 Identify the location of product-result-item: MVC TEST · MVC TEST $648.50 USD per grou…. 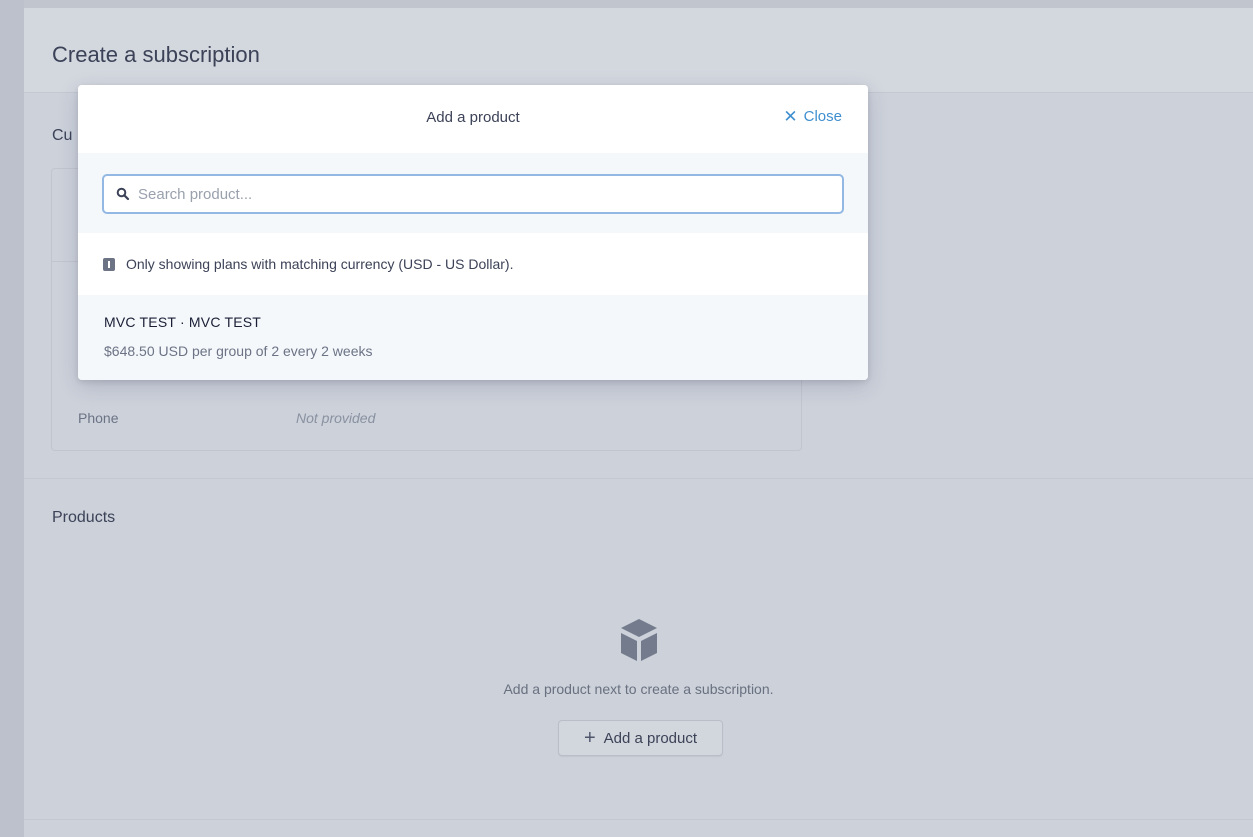
(473, 337).